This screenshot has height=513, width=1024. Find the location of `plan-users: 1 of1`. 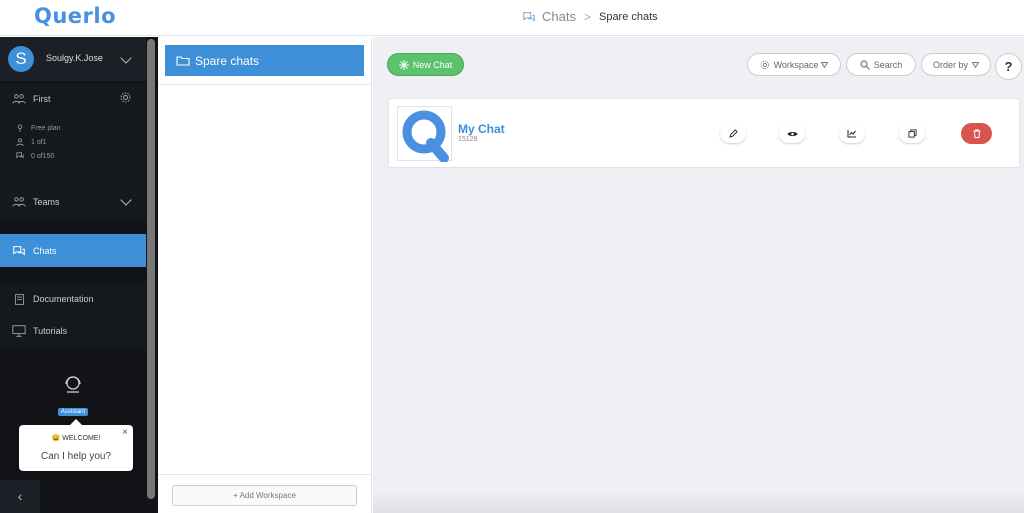

plan-users: 1 of1 is located at coordinates (31, 142).